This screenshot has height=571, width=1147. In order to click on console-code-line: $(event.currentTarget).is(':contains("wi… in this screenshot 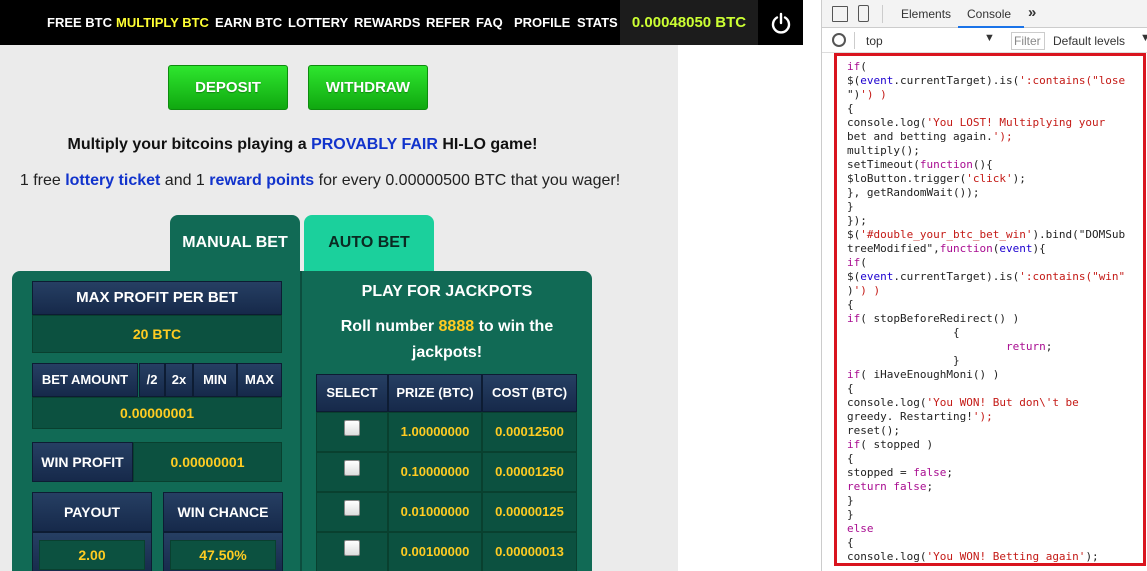, I will do `click(986, 276)`.